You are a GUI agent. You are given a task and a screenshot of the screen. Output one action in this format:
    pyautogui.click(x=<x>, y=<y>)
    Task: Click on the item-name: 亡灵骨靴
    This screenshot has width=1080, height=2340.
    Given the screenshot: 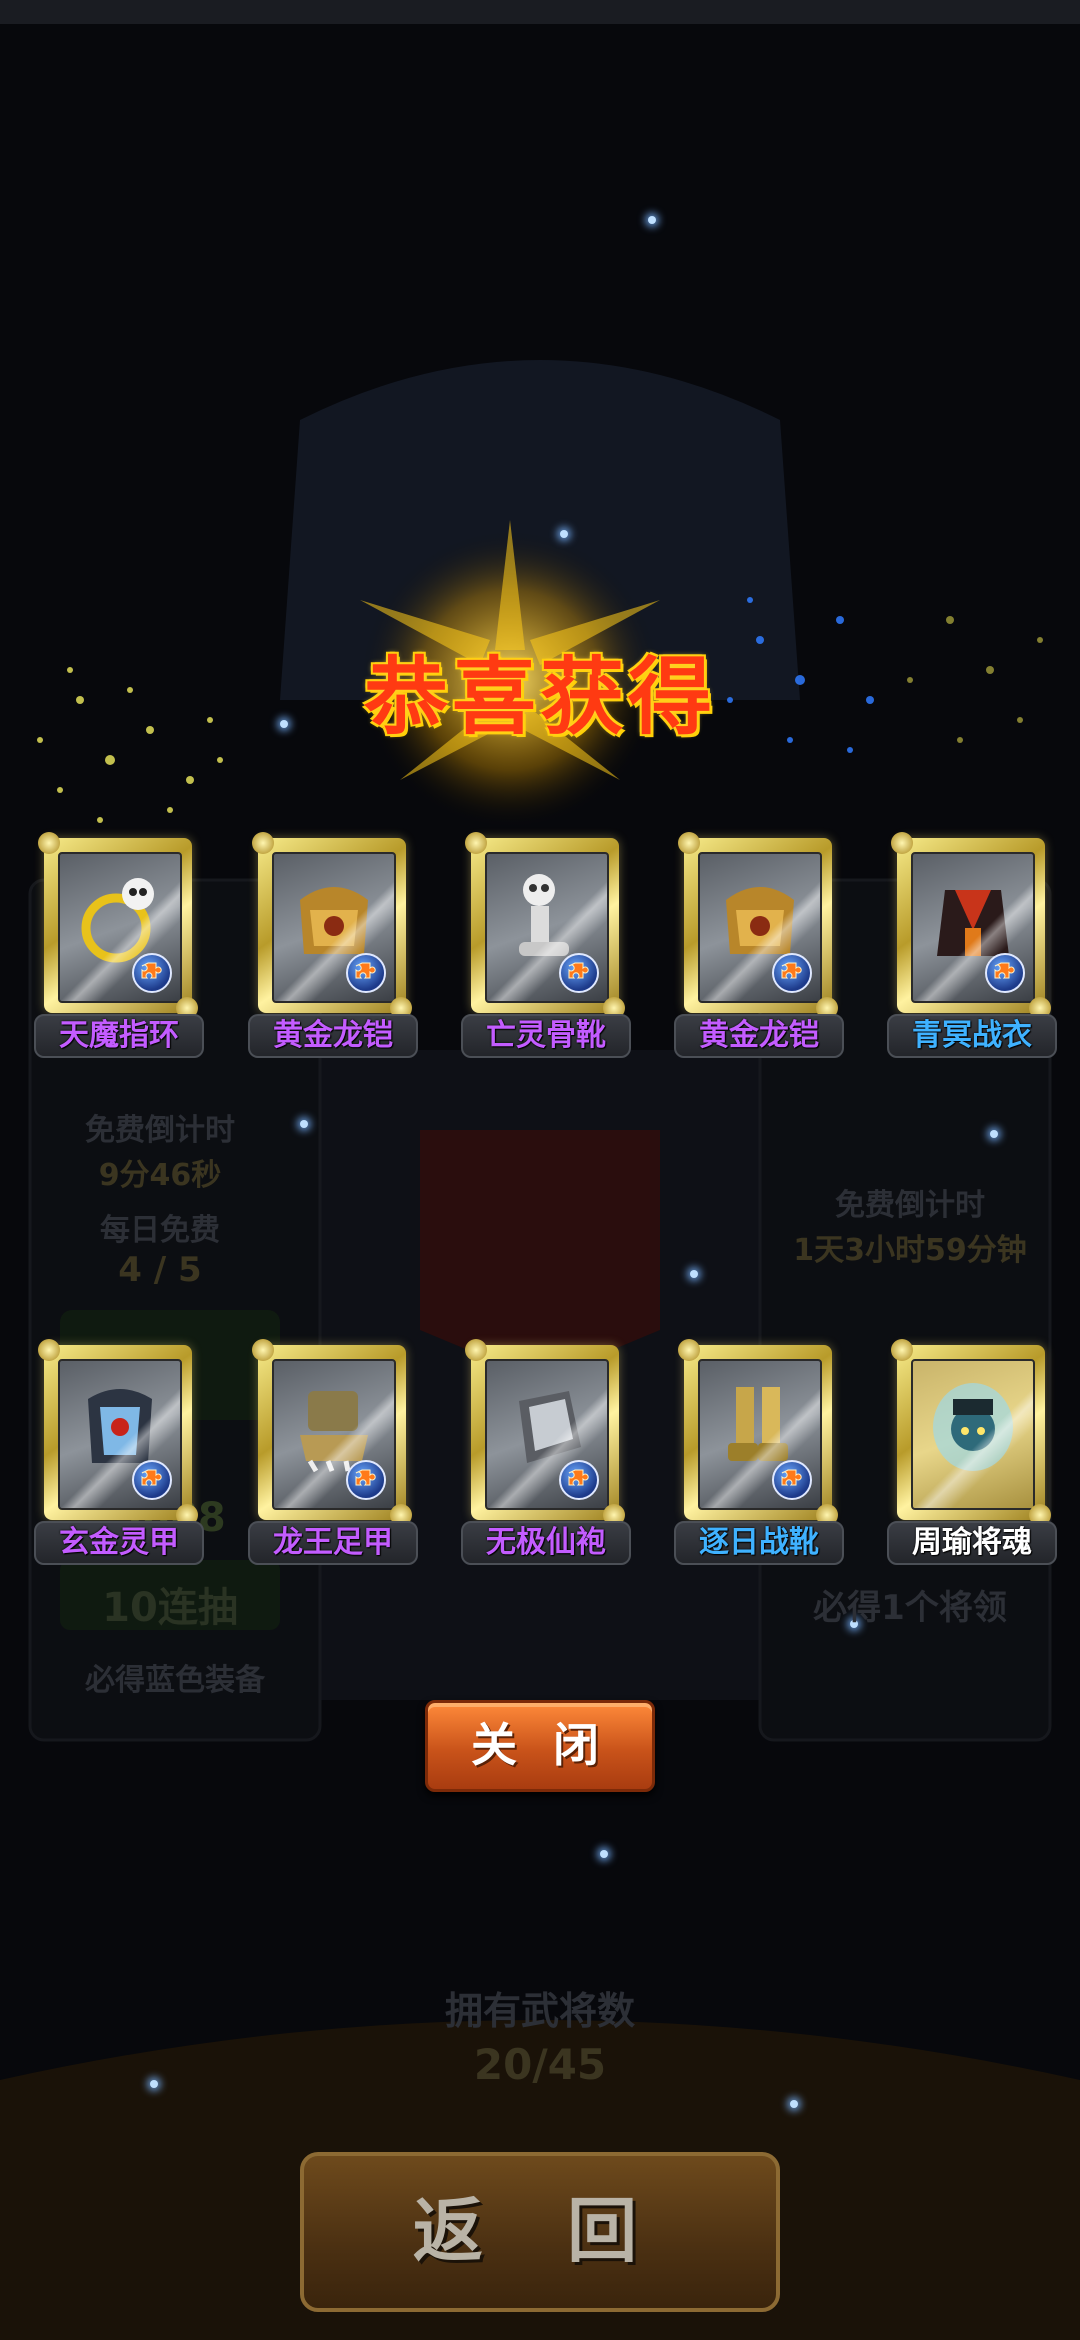 What is the action you would take?
    pyautogui.click(x=546, y=1036)
    